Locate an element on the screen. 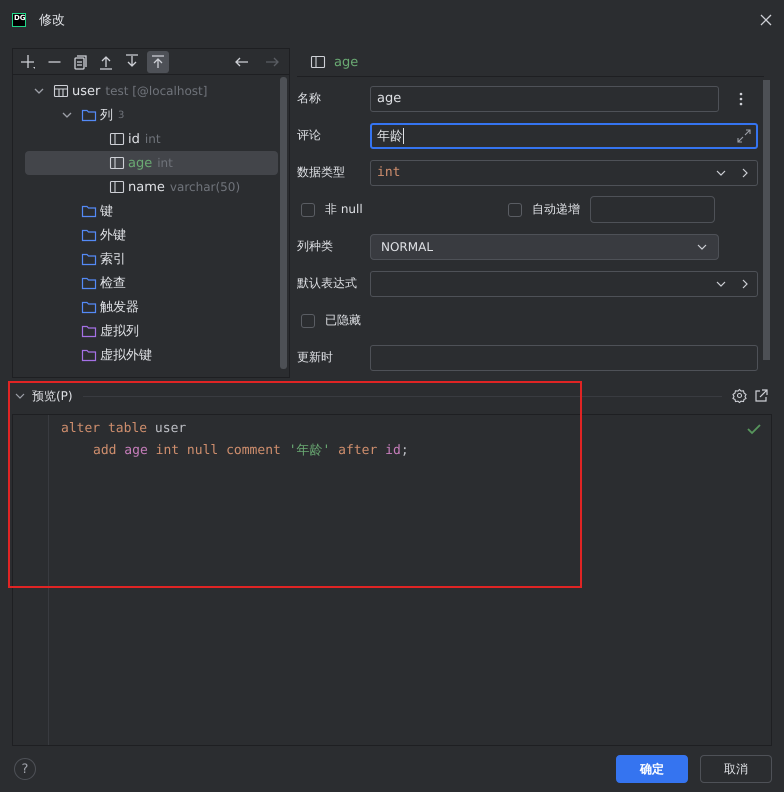 The height and width of the screenshot is (792, 784). tree-label: name is located at coordinates (146, 187).